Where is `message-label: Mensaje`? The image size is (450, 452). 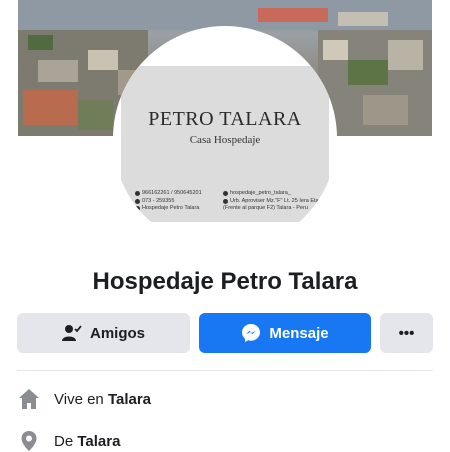
message-label: Mensaje is located at coordinates (299, 333).